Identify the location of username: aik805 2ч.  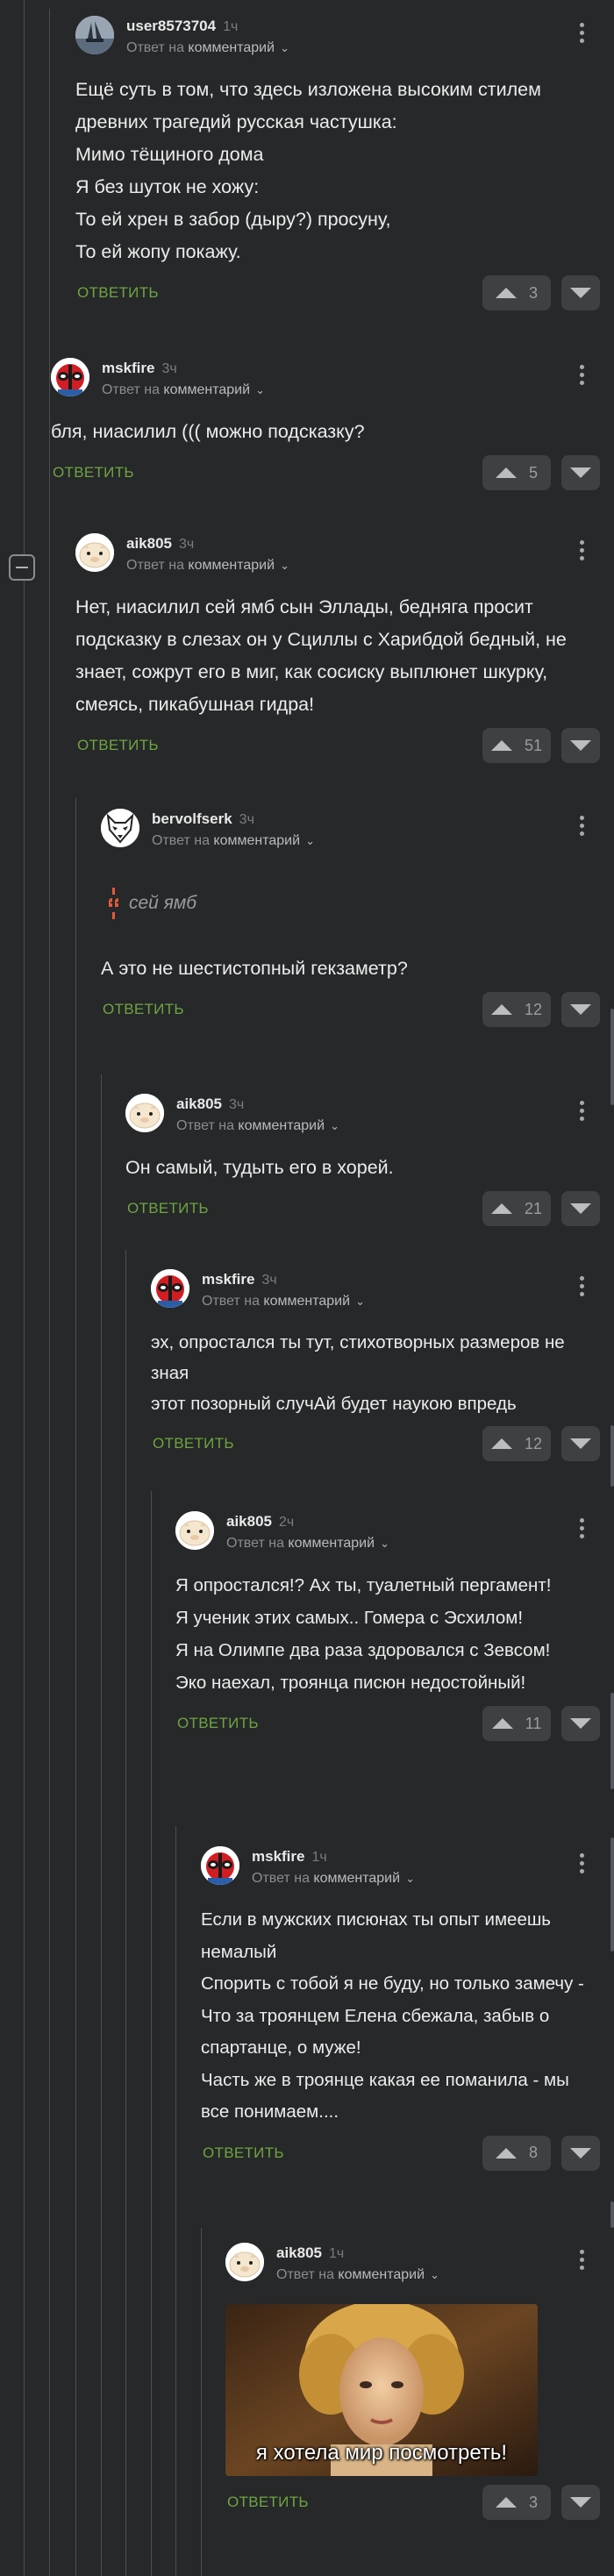
(260, 1522).